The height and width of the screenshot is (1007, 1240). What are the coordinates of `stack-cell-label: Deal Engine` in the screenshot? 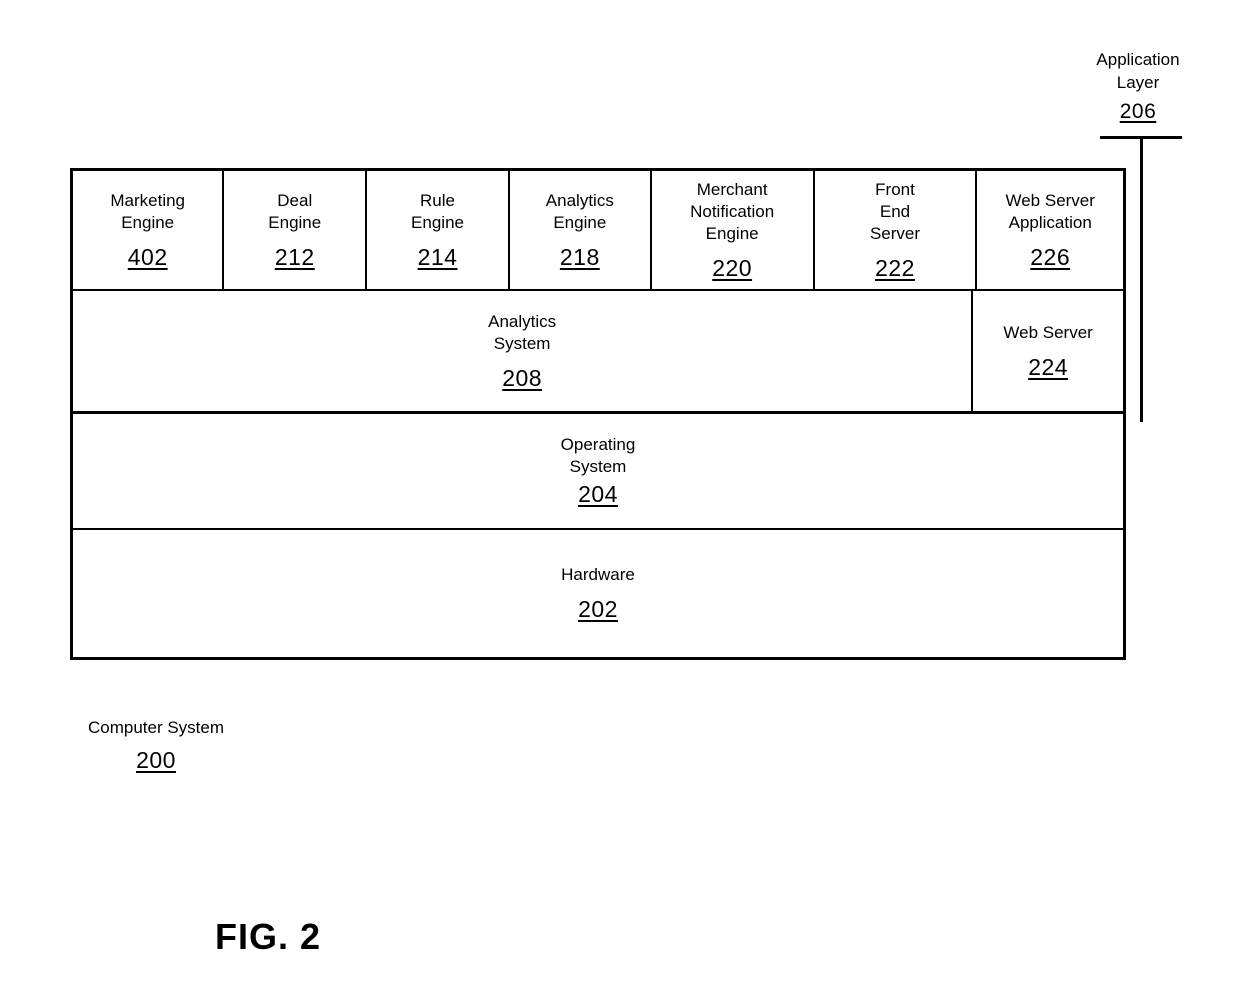 It's located at (295, 211).